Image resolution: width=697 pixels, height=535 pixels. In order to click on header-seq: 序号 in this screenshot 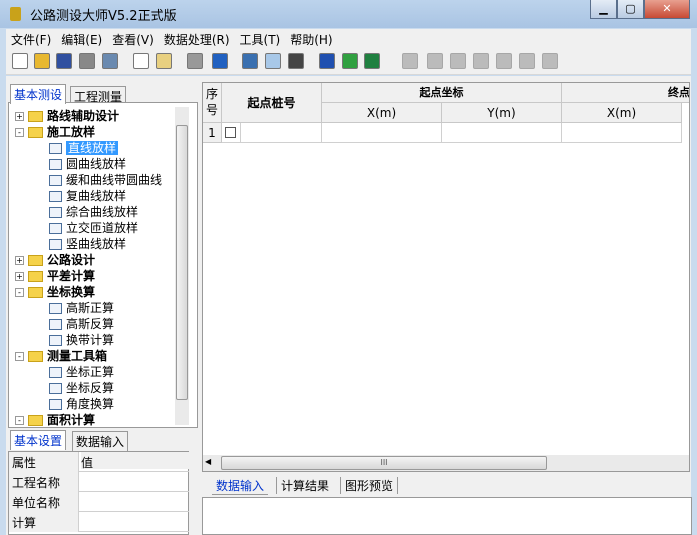, I will do `click(212, 103)`.